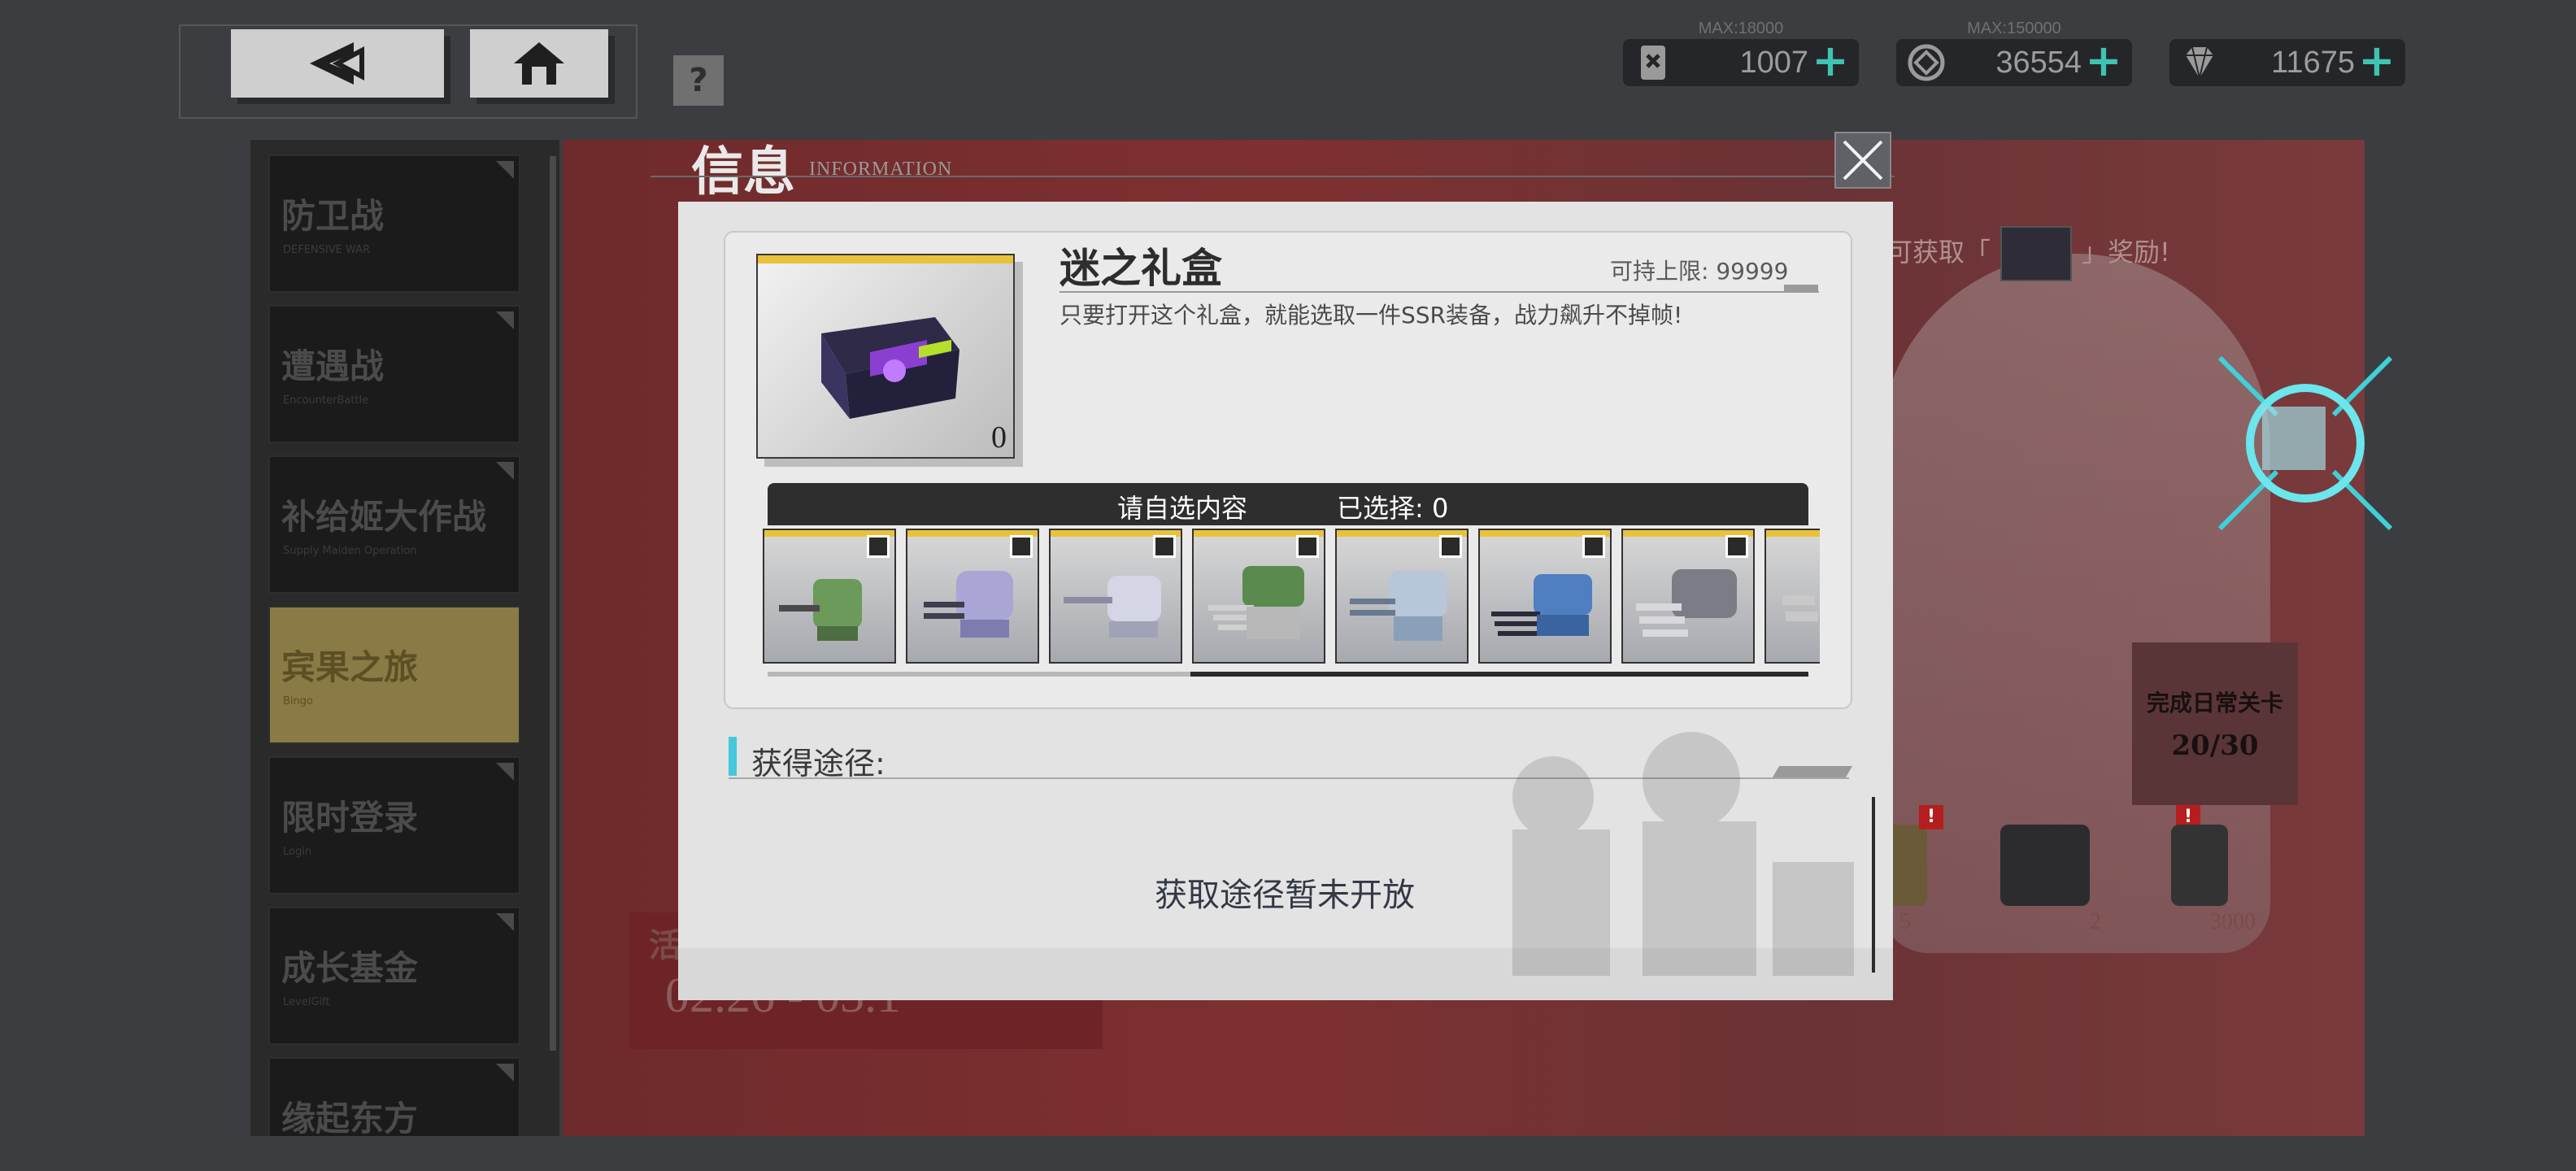  Describe the element at coordinates (2126, 253) in the screenshot. I see `reward-hint-suffix: 」奖励!` at that location.